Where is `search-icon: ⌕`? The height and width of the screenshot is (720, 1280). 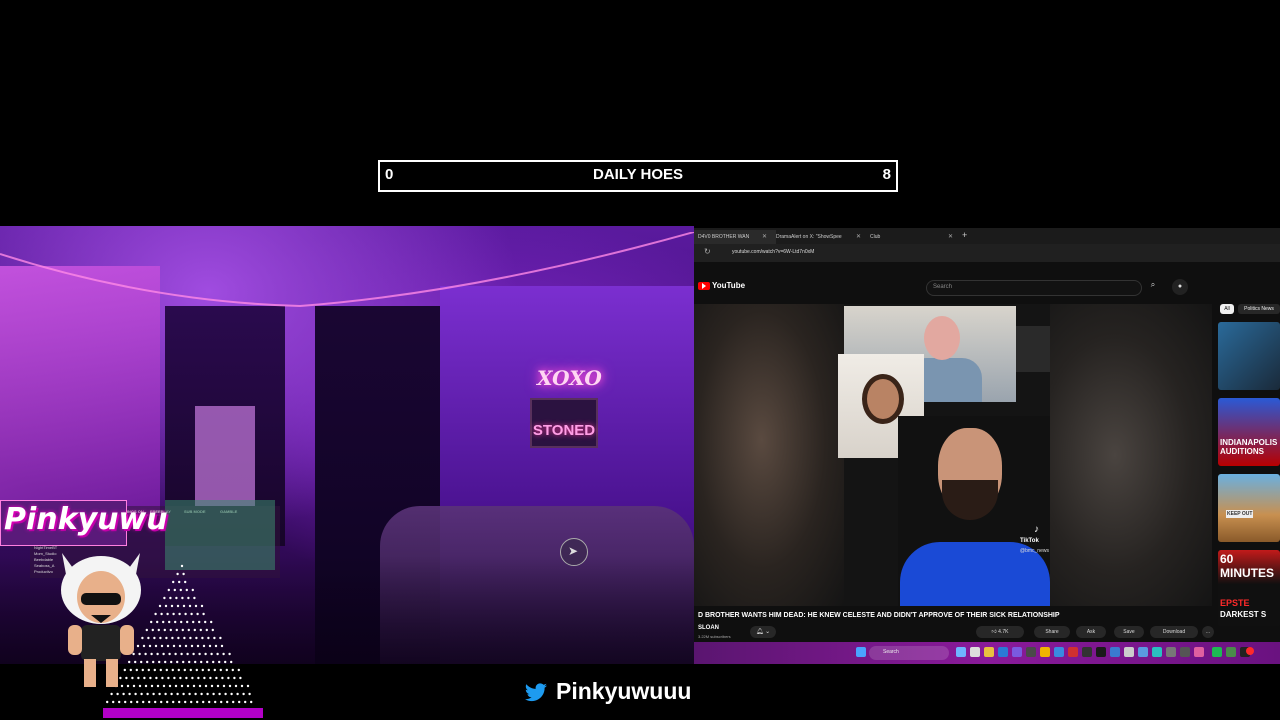 search-icon: ⌕ is located at coordinates (1153, 287).